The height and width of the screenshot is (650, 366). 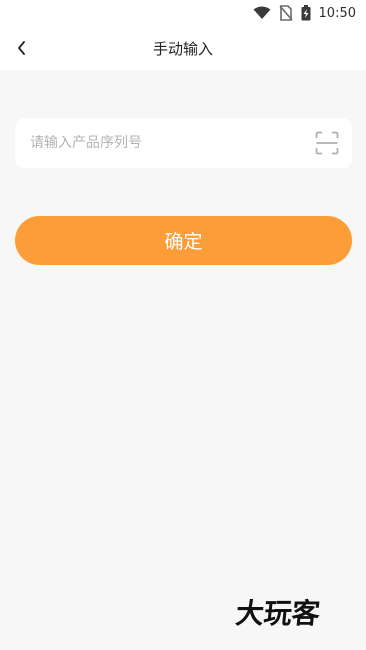 I want to click on nav-bar: 手动输入, so click(x=183, y=48).